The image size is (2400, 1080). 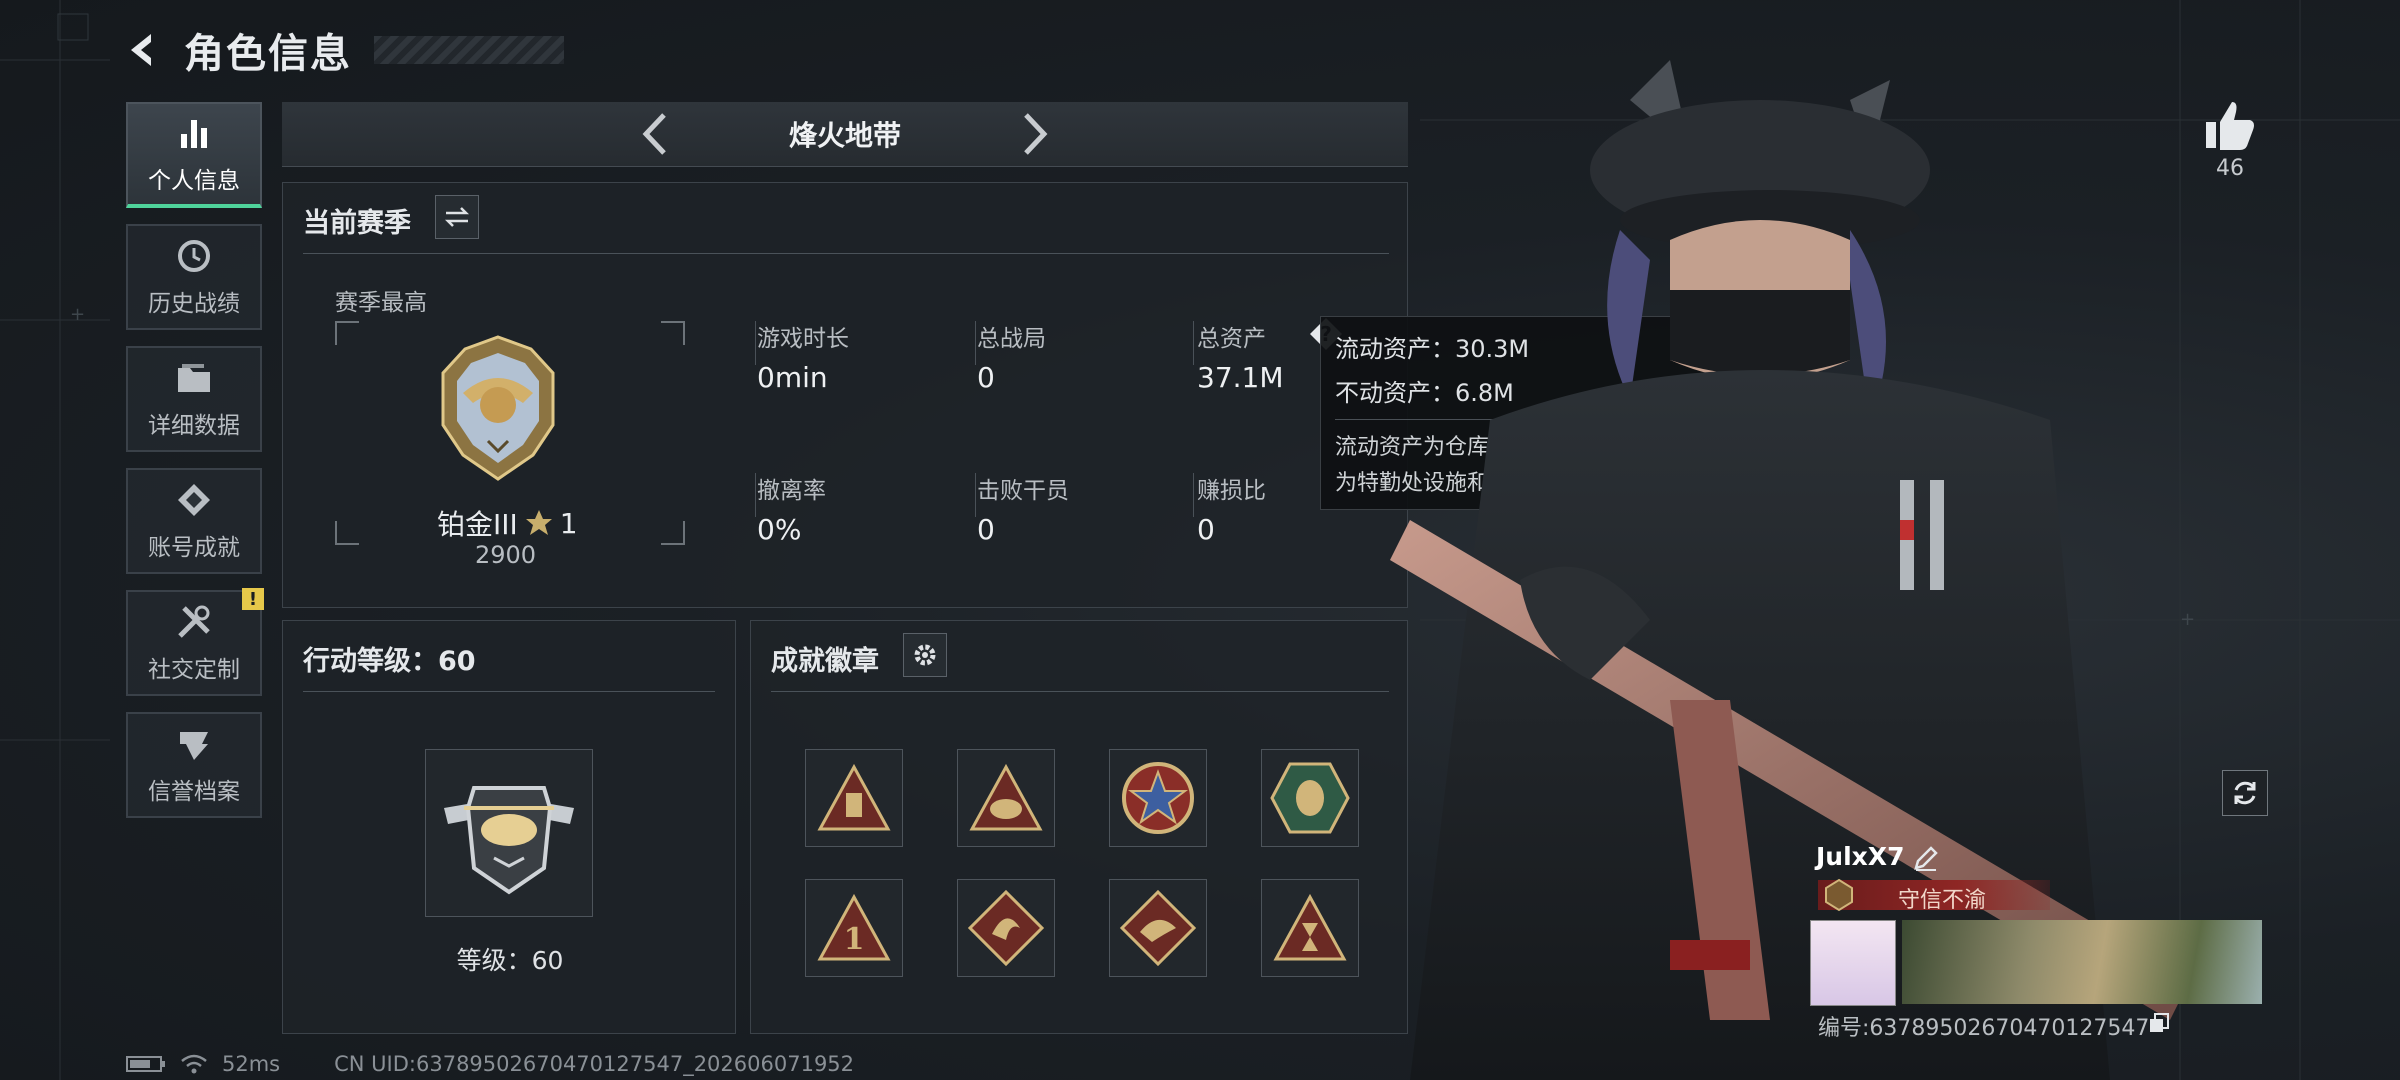 I want to click on thumbs-up-icon, so click(x=2230, y=126).